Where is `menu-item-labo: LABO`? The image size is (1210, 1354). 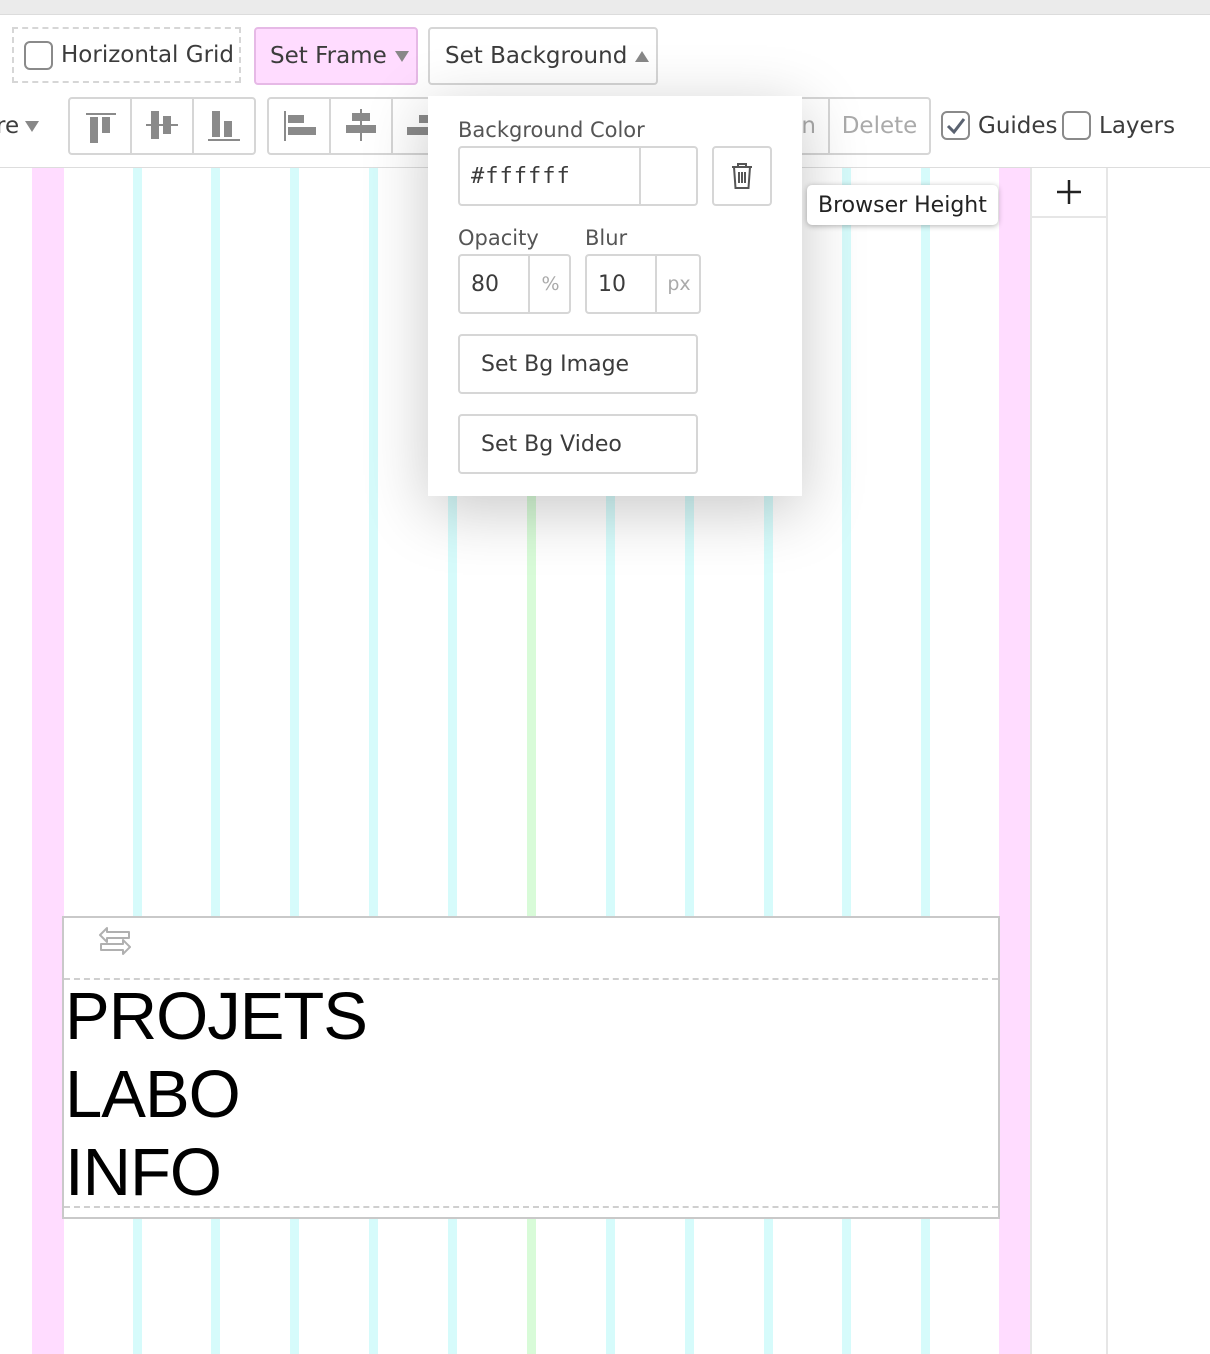 menu-item-labo: LABO is located at coordinates (216, 1095).